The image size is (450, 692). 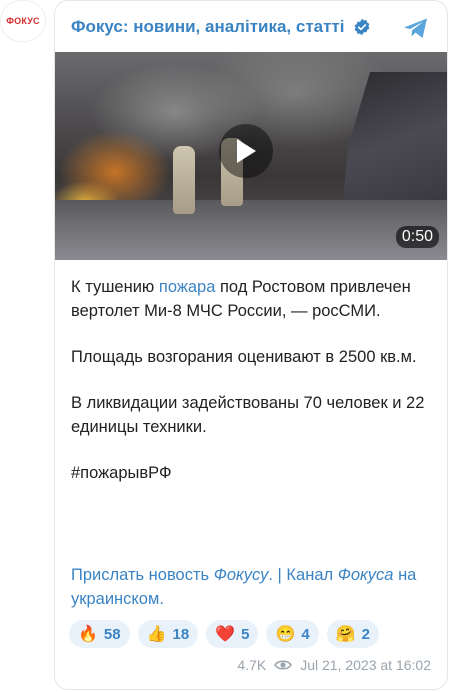 What do you see at coordinates (245, 634) in the screenshot?
I see `reaction-count: 5` at bounding box center [245, 634].